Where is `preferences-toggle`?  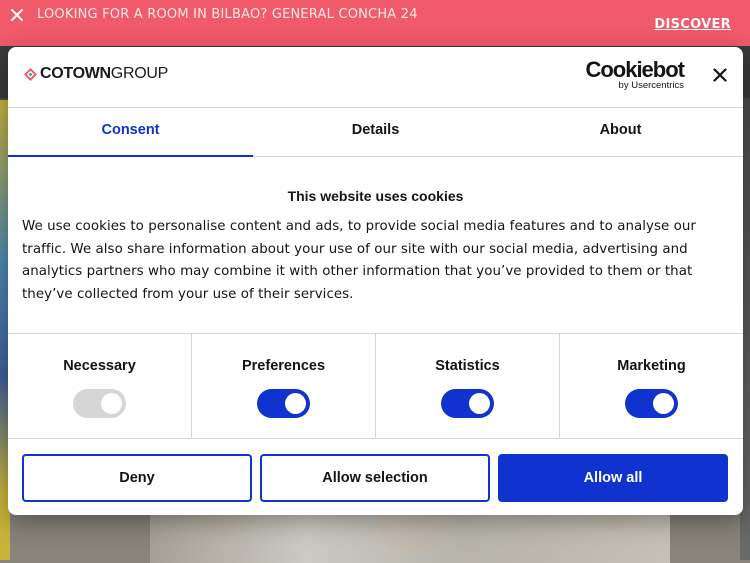
preferences-toggle is located at coordinates (283, 403).